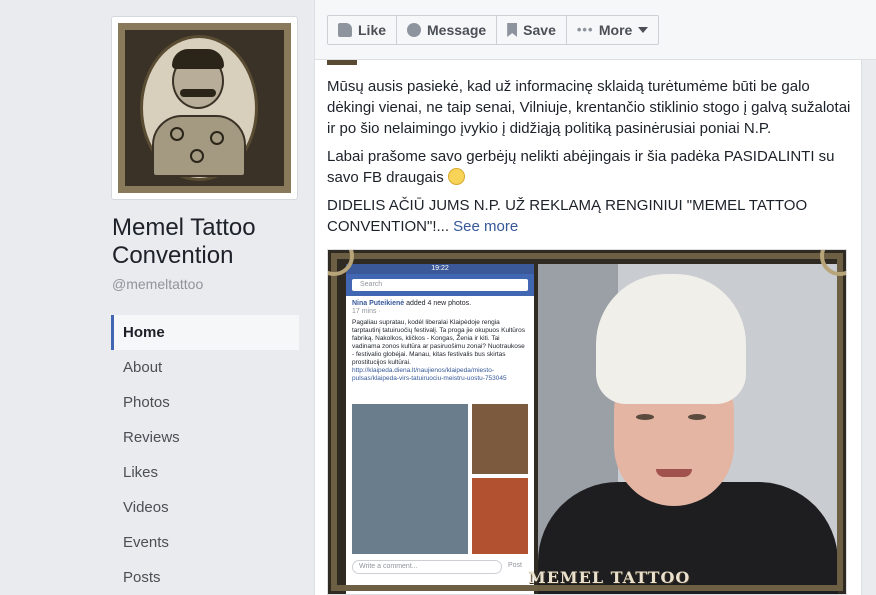  Describe the element at coordinates (615, 30) in the screenshot. I see `more-label: More` at that location.